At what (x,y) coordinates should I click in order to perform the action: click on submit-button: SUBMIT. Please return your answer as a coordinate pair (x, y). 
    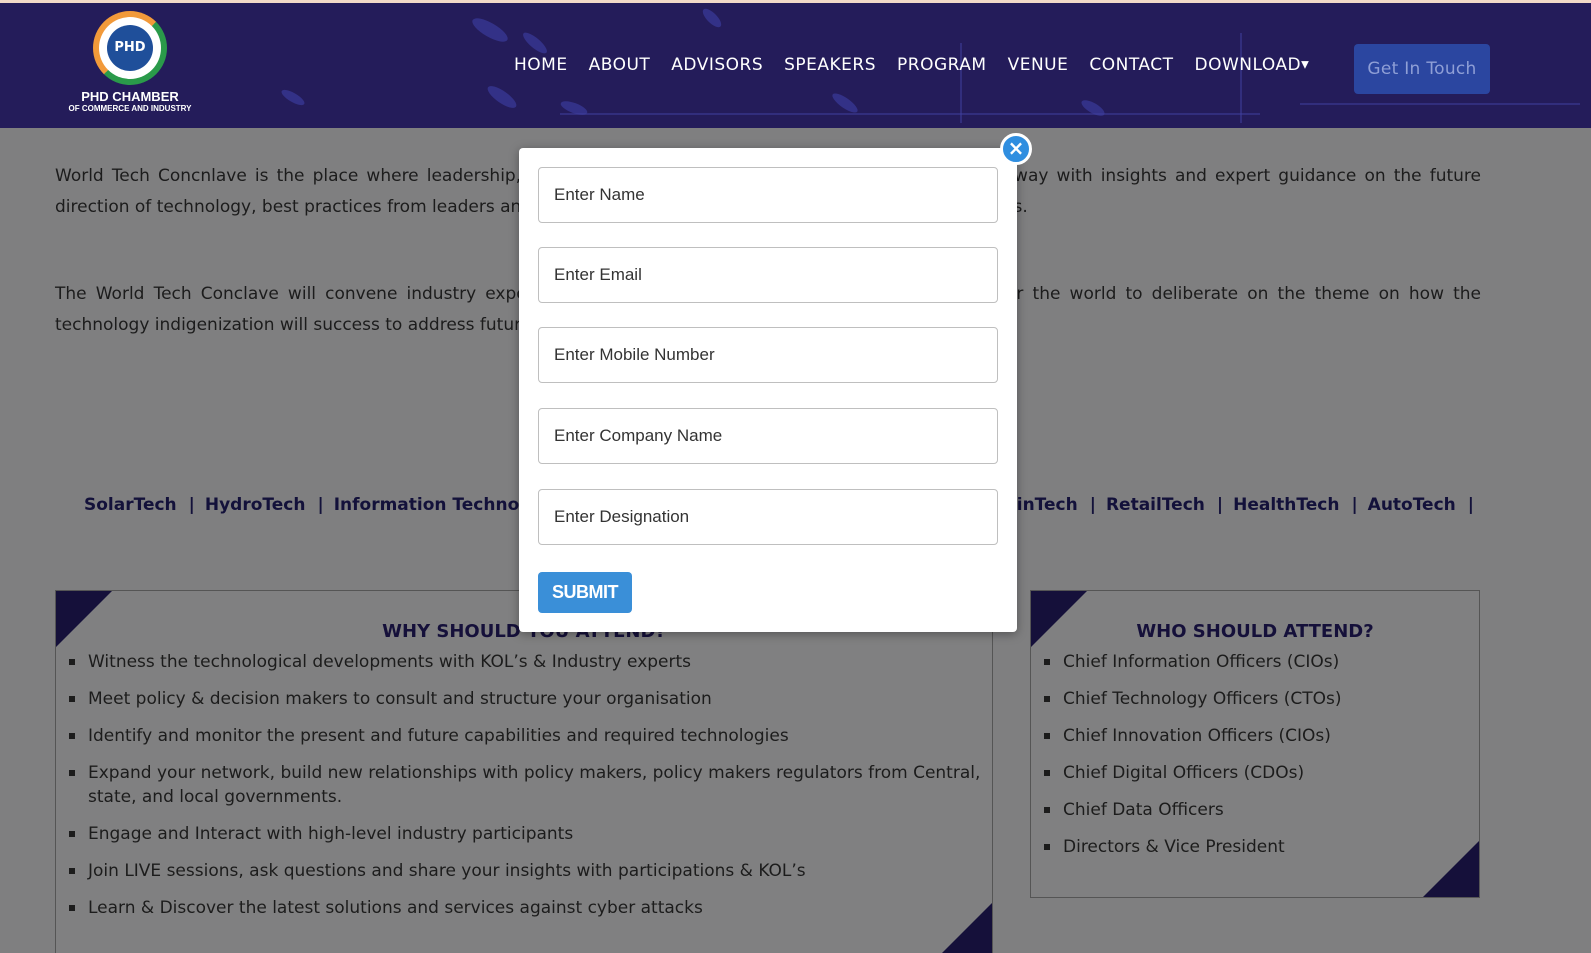
    Looking at the image, I should click on (585, 592).